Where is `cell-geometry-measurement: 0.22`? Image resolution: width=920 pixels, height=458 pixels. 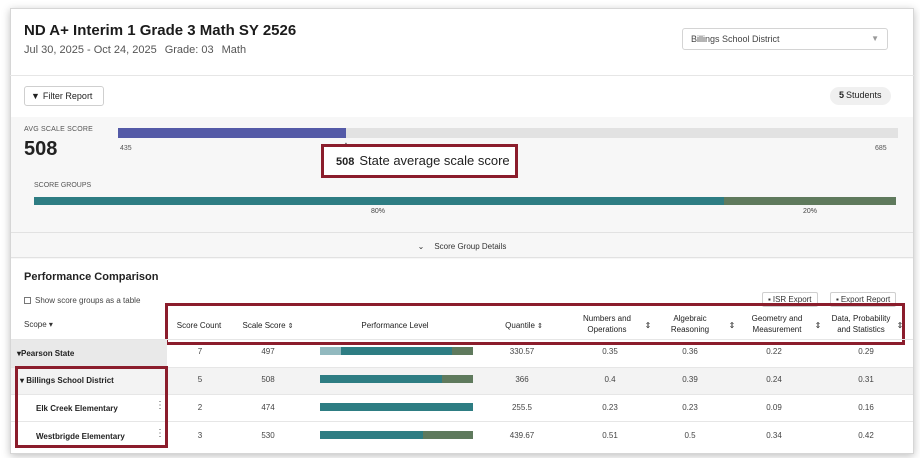
cell-geometry-measurement: 0.22 is located at coordinates (774, 351).